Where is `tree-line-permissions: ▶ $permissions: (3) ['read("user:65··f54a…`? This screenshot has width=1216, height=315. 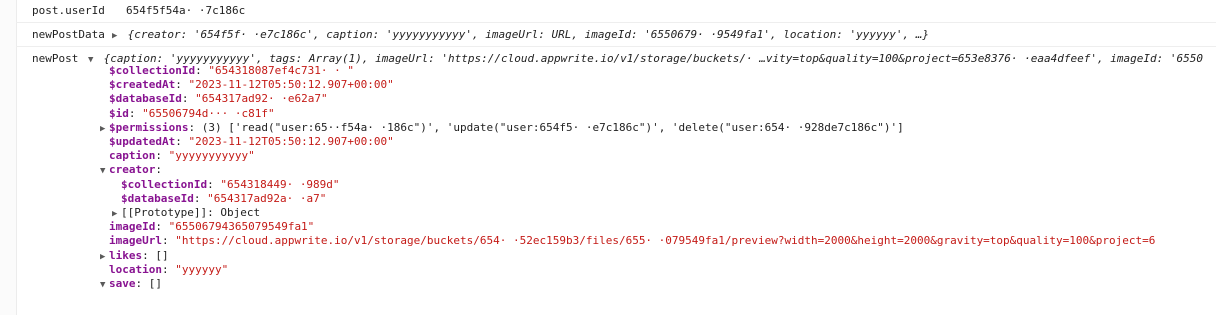 tree-line-permissions: ▶ $permissions: (3) ['read("user:65··f54a… is located at coordinates (502, 128).